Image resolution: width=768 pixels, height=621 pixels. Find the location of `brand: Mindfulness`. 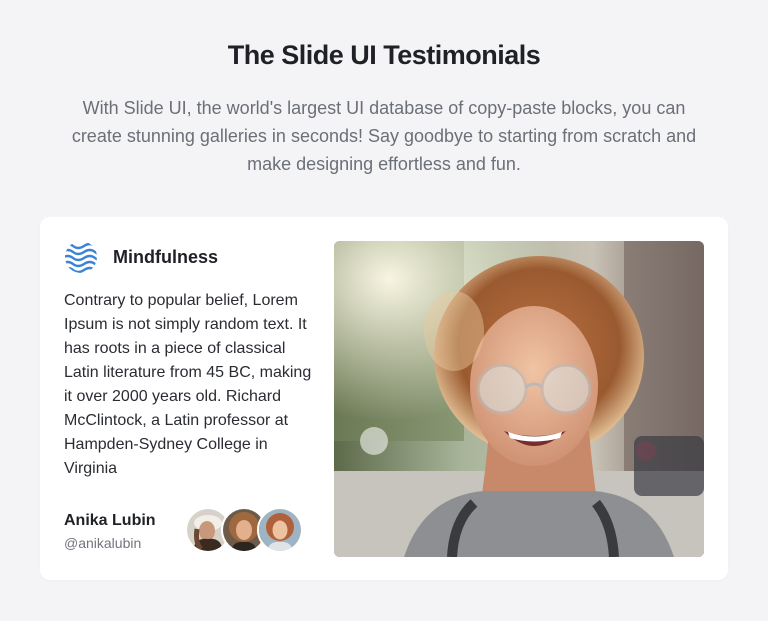

brand: Mindfulness is located at coordinates (141, 257).